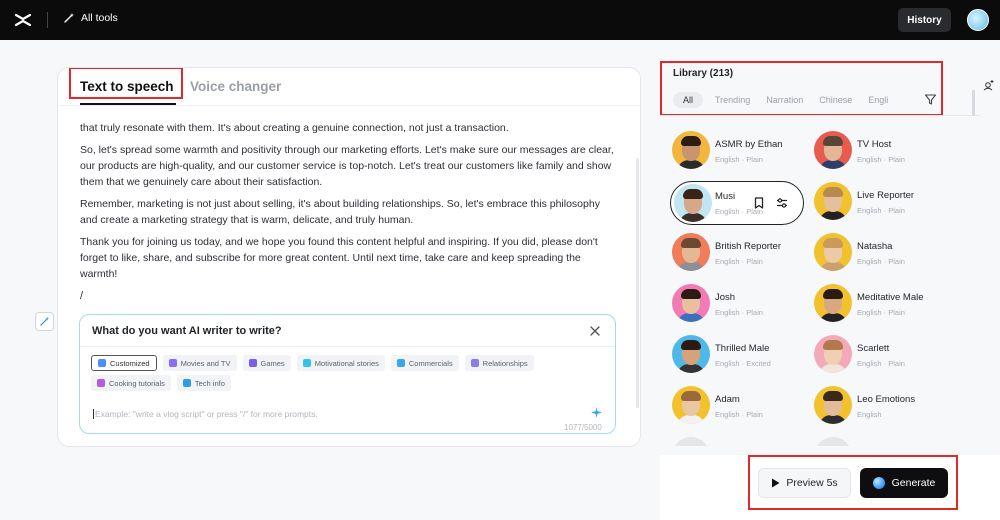 This screenshot has height=520, width=1000. Describe the element at coordinates (235, 86) in the screenshot. I see `tab-voice-changer: Voice changer` at that location.